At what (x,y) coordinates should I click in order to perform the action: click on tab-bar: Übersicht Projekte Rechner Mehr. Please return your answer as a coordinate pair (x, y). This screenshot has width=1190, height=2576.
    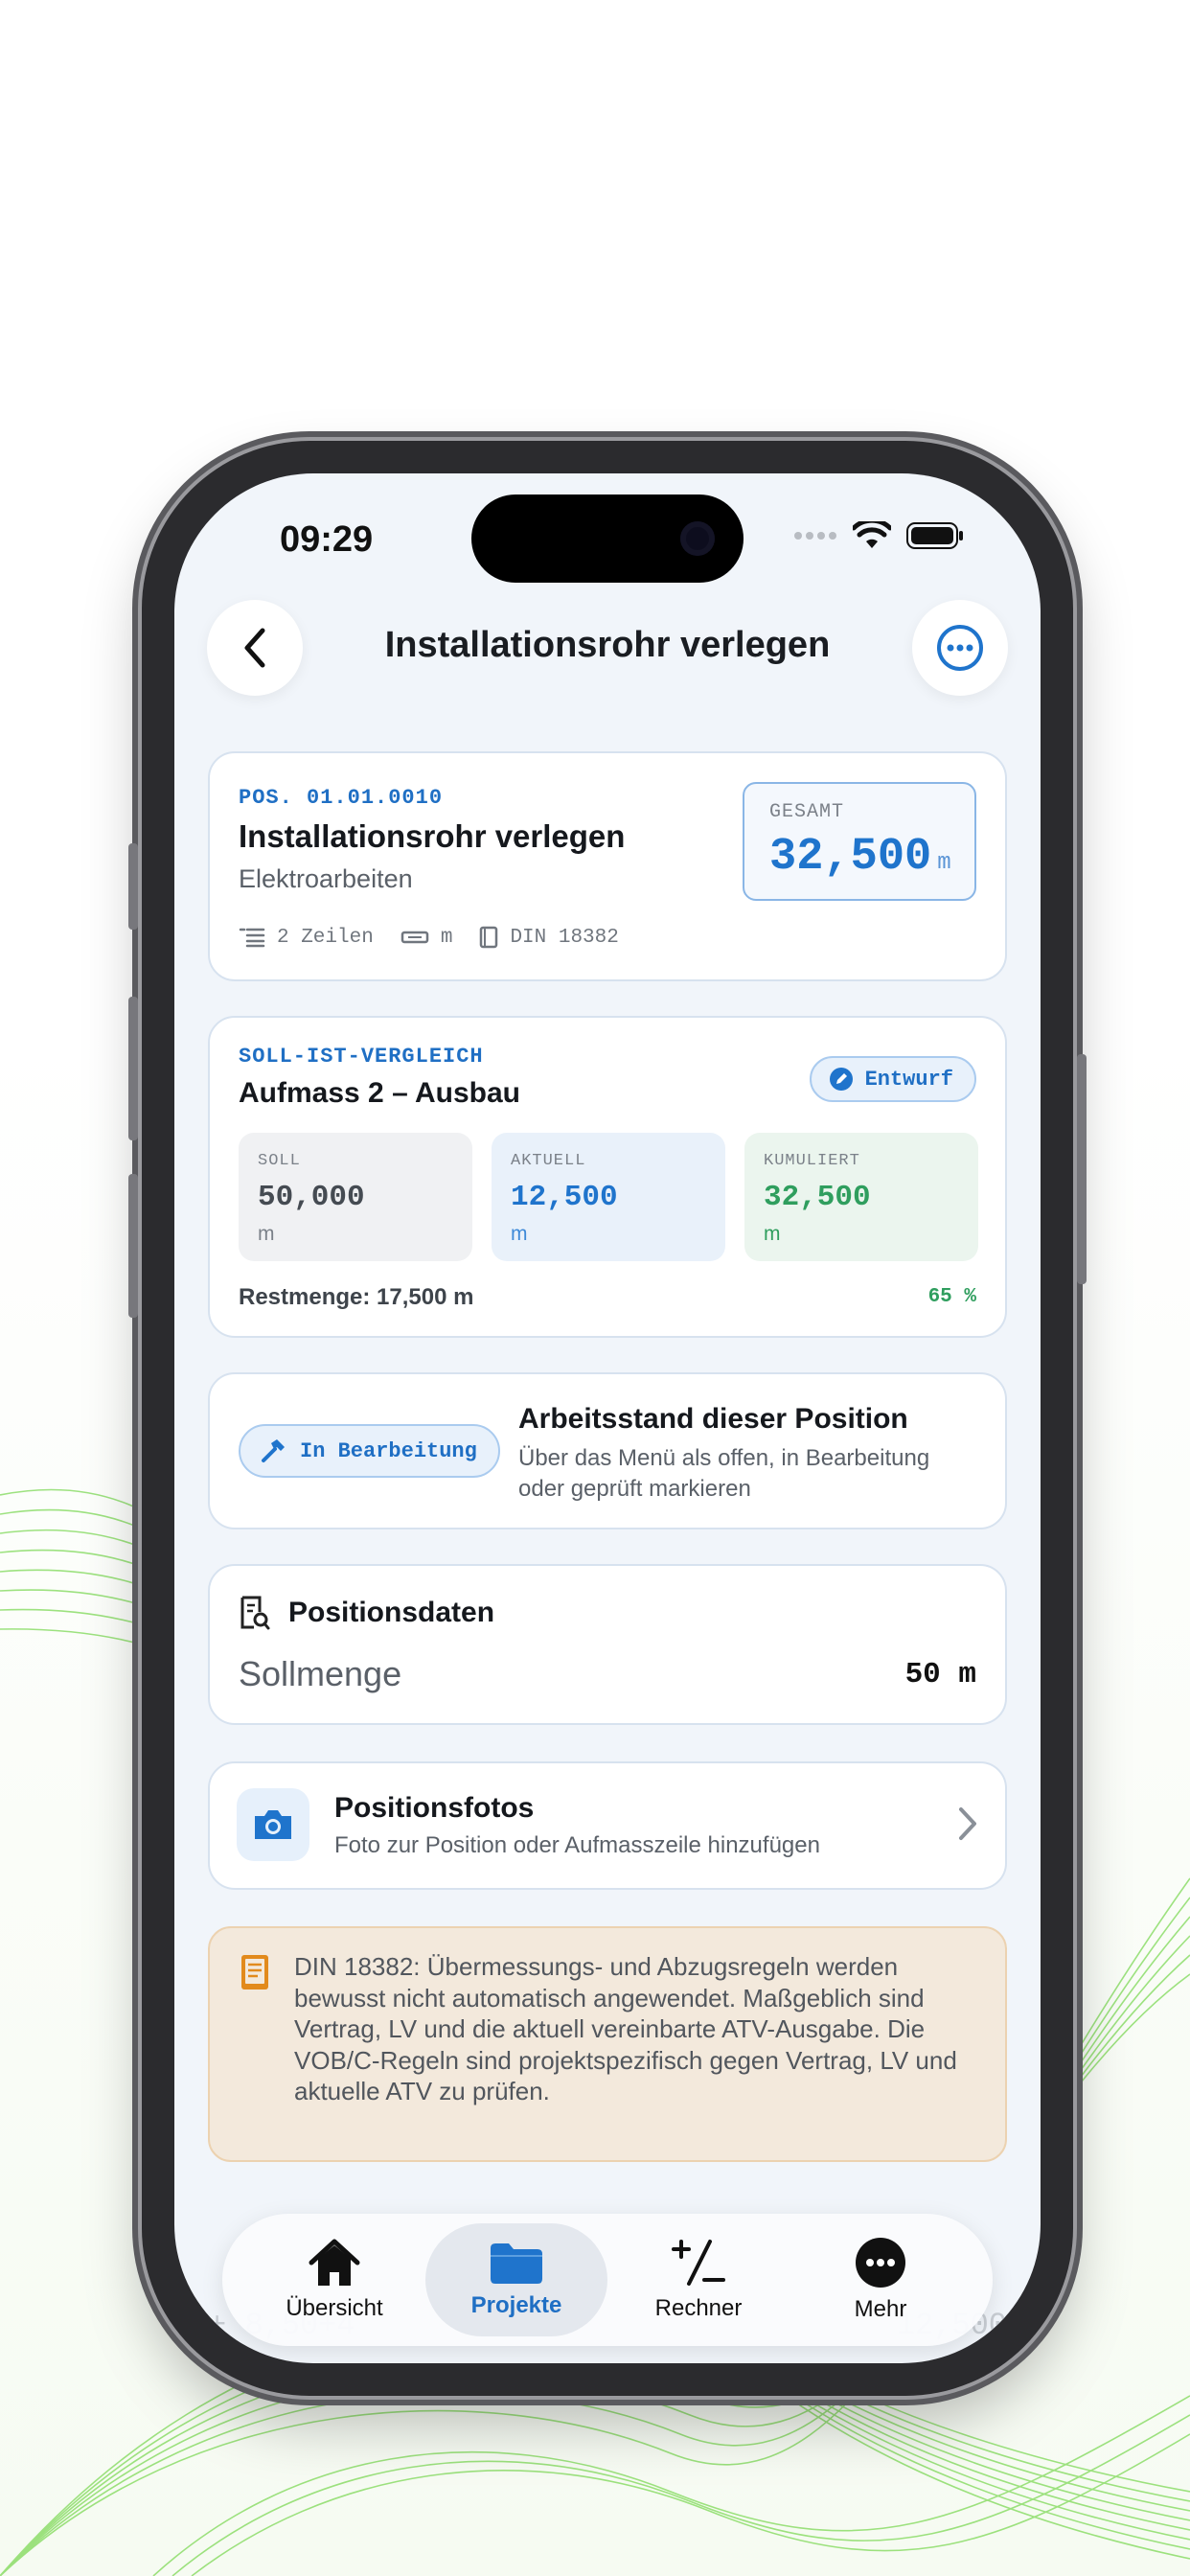
    Looking at the image, I should click on (607, 2280).